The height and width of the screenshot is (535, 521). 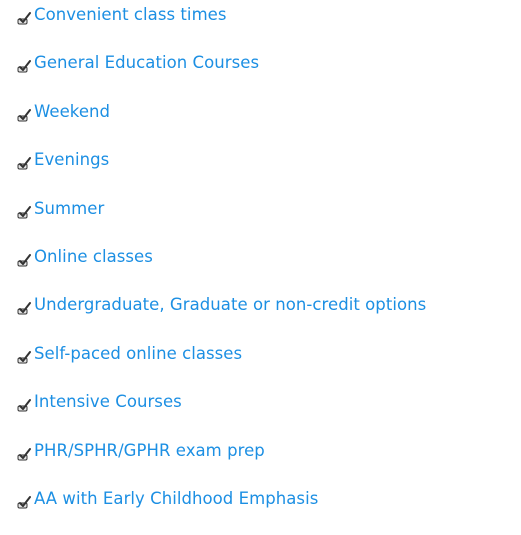 I want to click on list-item: Online classes, so click(x=221, y=269).